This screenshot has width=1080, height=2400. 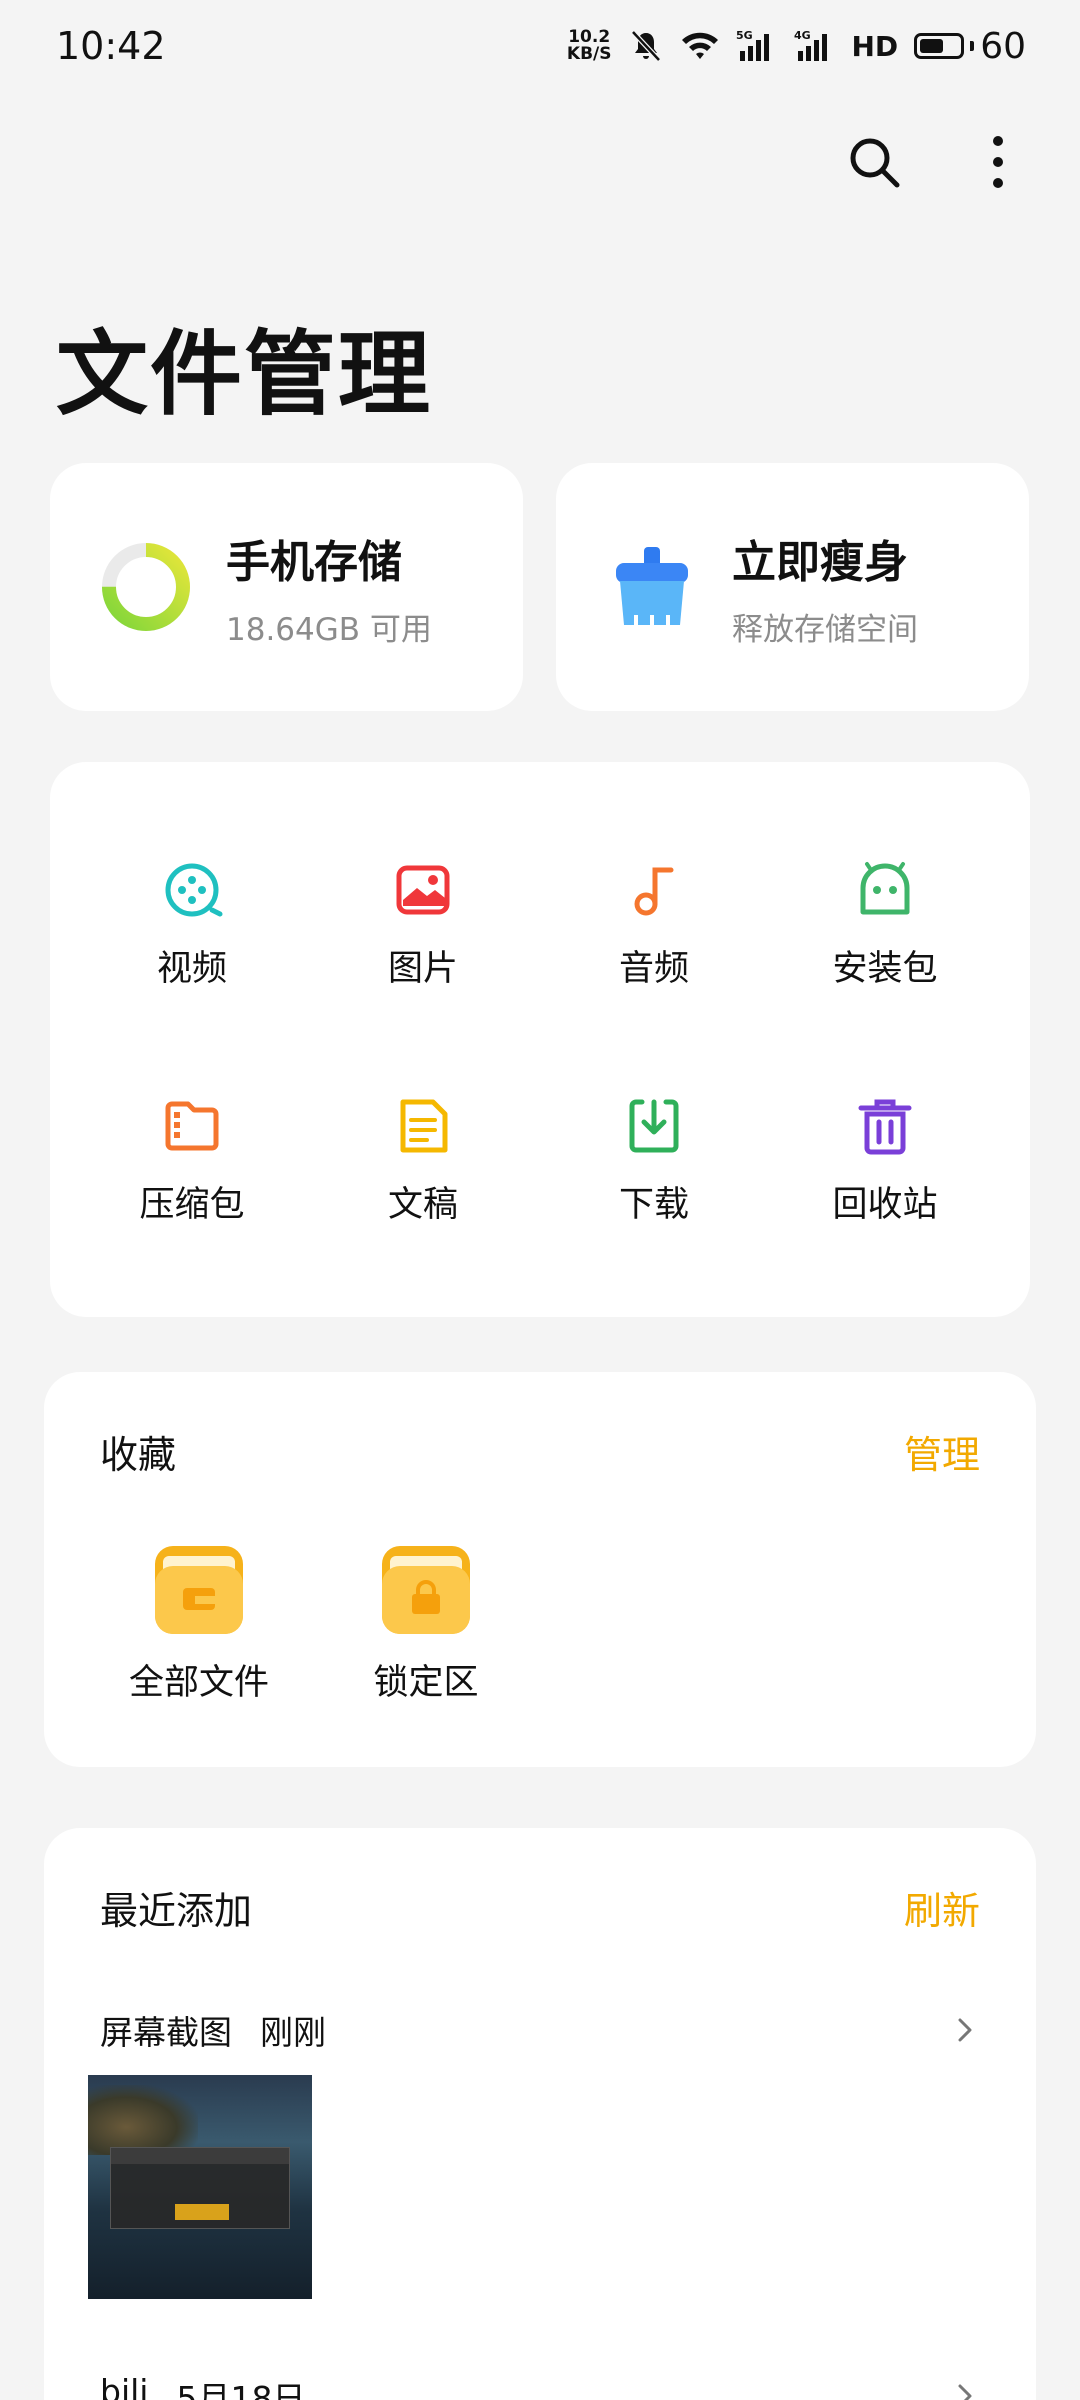 What do you see at coordinates (166, 2032) in the screenshot?
I see `recent-group-name: 屏幕截图` at bounding box center [166, 2032].